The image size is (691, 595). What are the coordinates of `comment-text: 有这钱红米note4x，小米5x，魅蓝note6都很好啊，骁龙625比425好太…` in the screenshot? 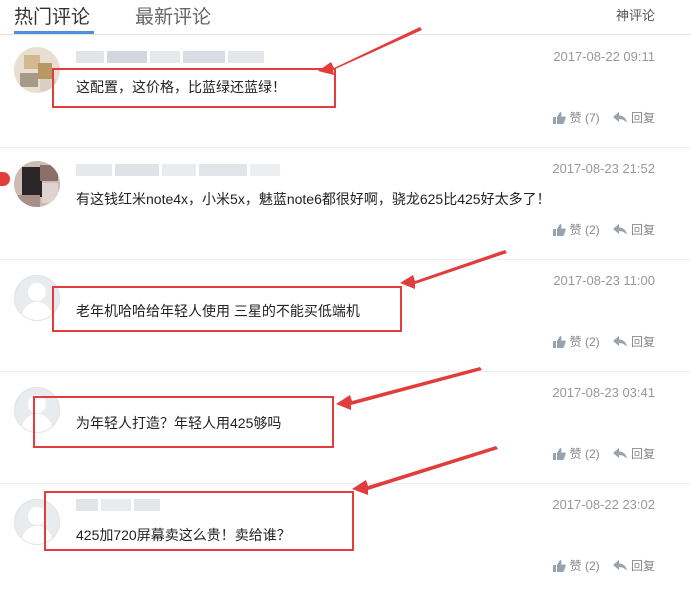 It's located at (313, 199).